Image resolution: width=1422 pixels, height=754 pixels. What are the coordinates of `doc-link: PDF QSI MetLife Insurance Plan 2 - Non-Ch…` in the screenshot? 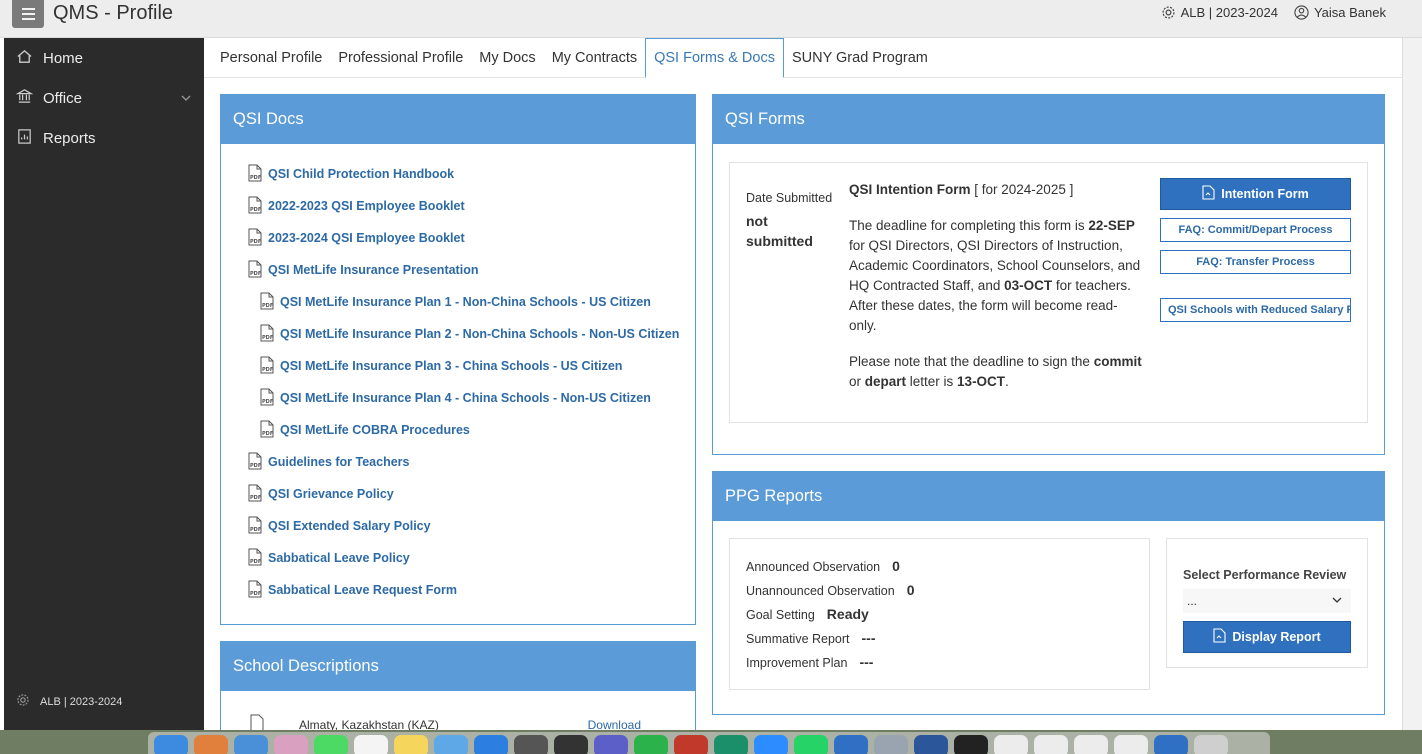 It's located at (471, 334).